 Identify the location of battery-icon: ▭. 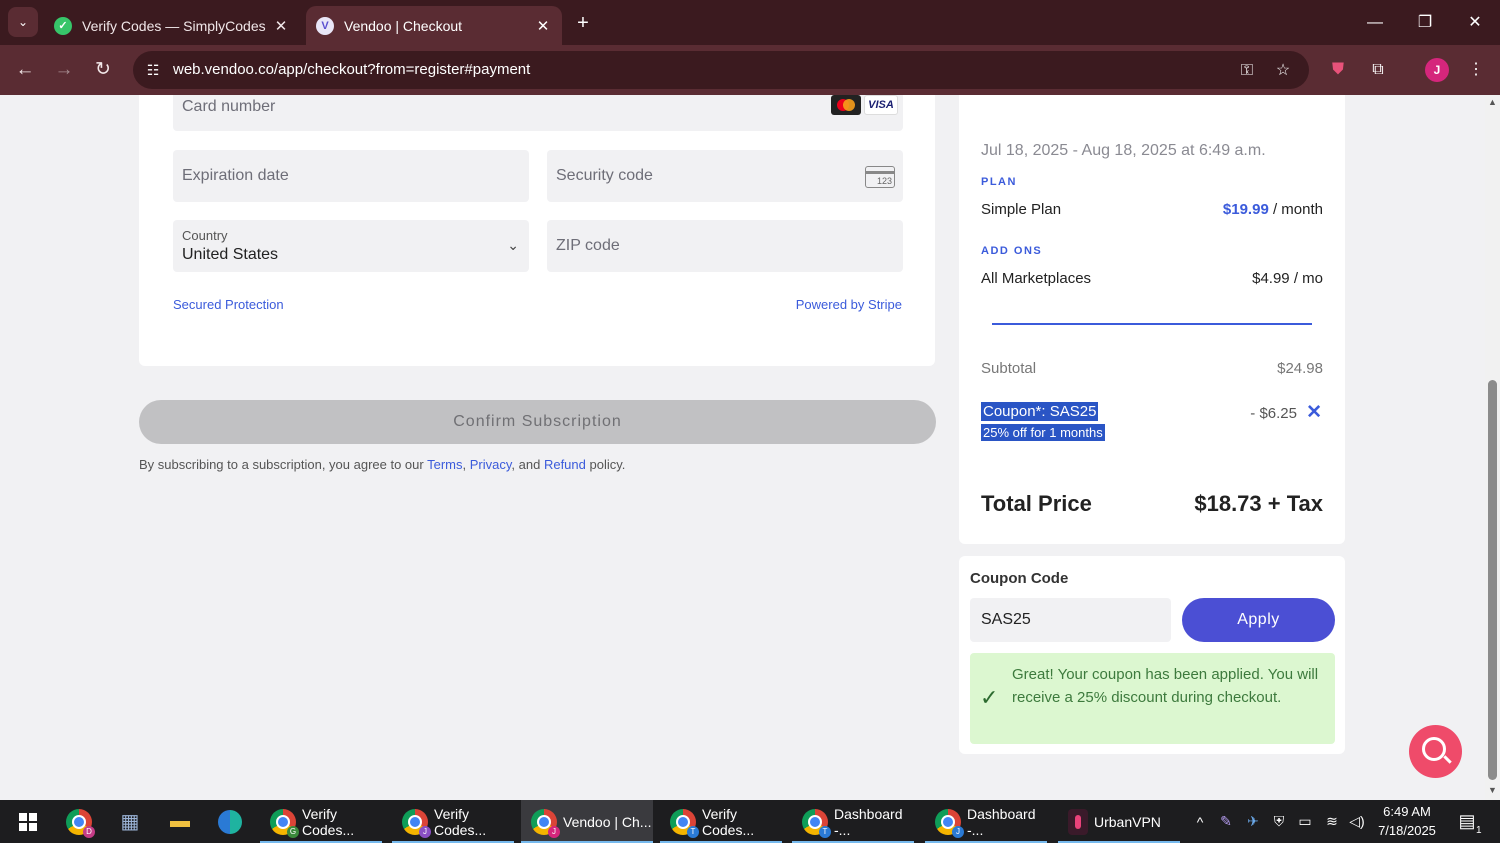
(1305, 821).